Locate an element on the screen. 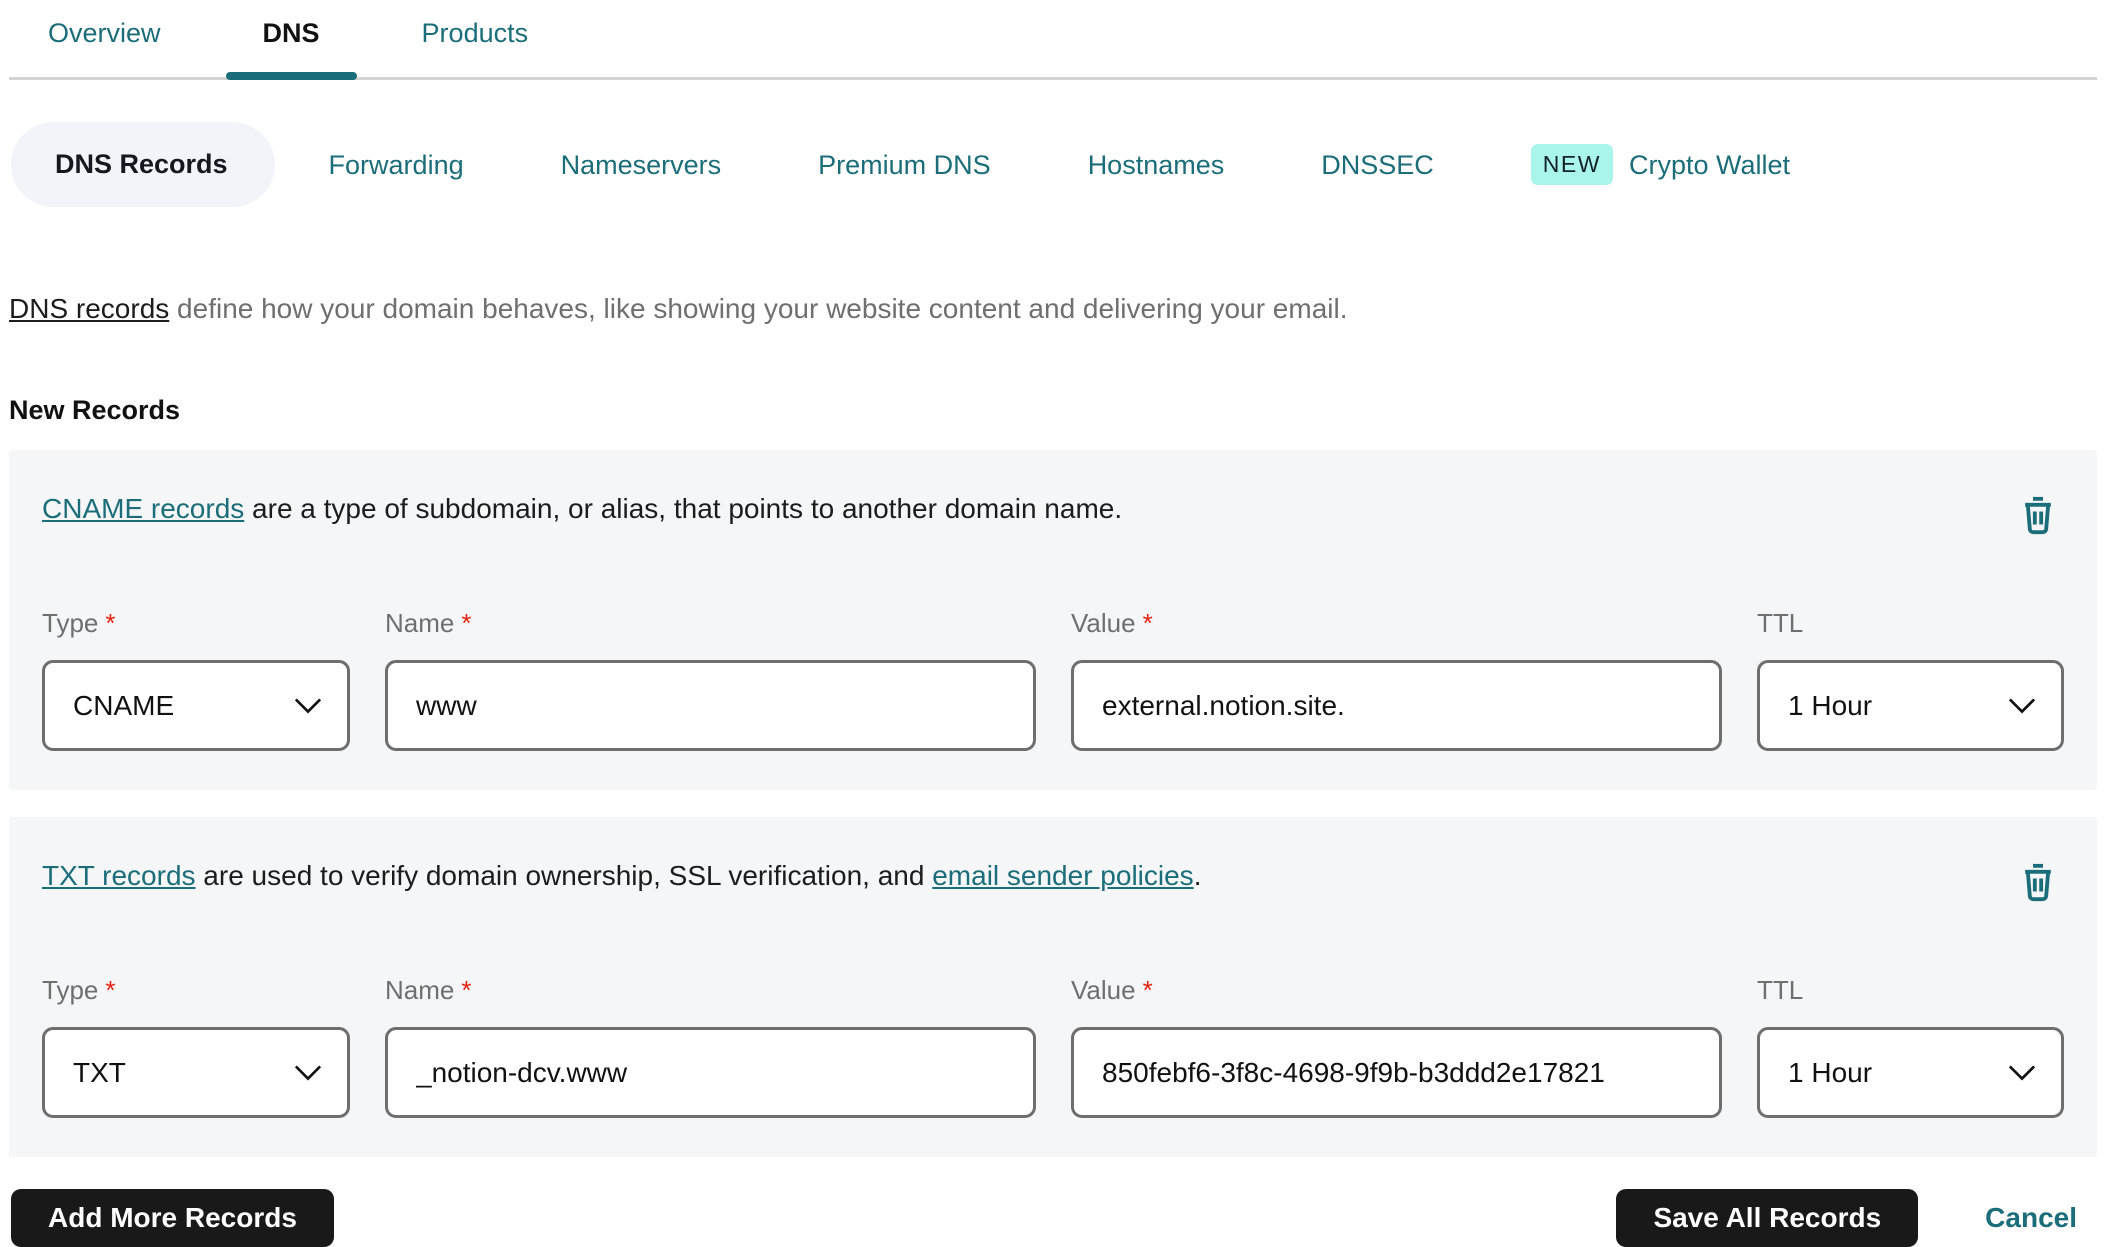  tab-overview: Overview is located at coordinates (104, 38).